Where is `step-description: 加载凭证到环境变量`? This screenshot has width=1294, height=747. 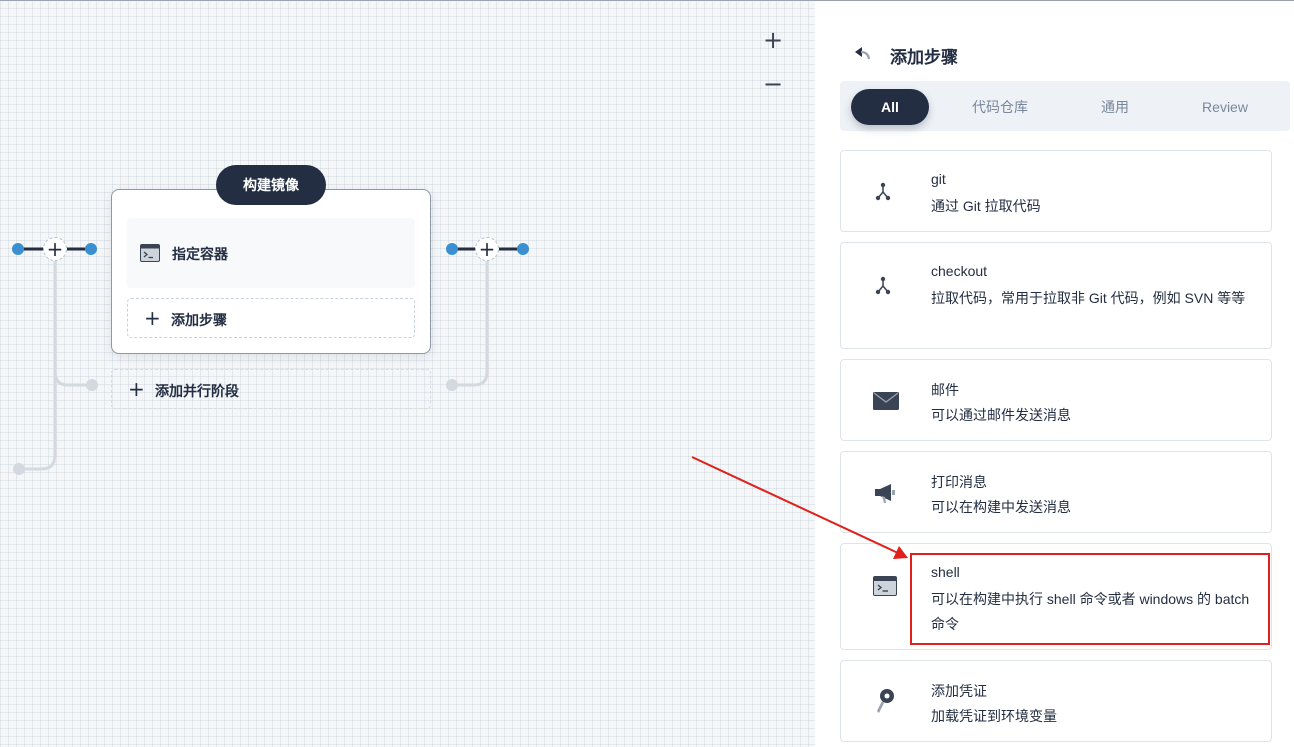
step-description: 加载凭证到环境变量 is located at coordinates (994, 716).